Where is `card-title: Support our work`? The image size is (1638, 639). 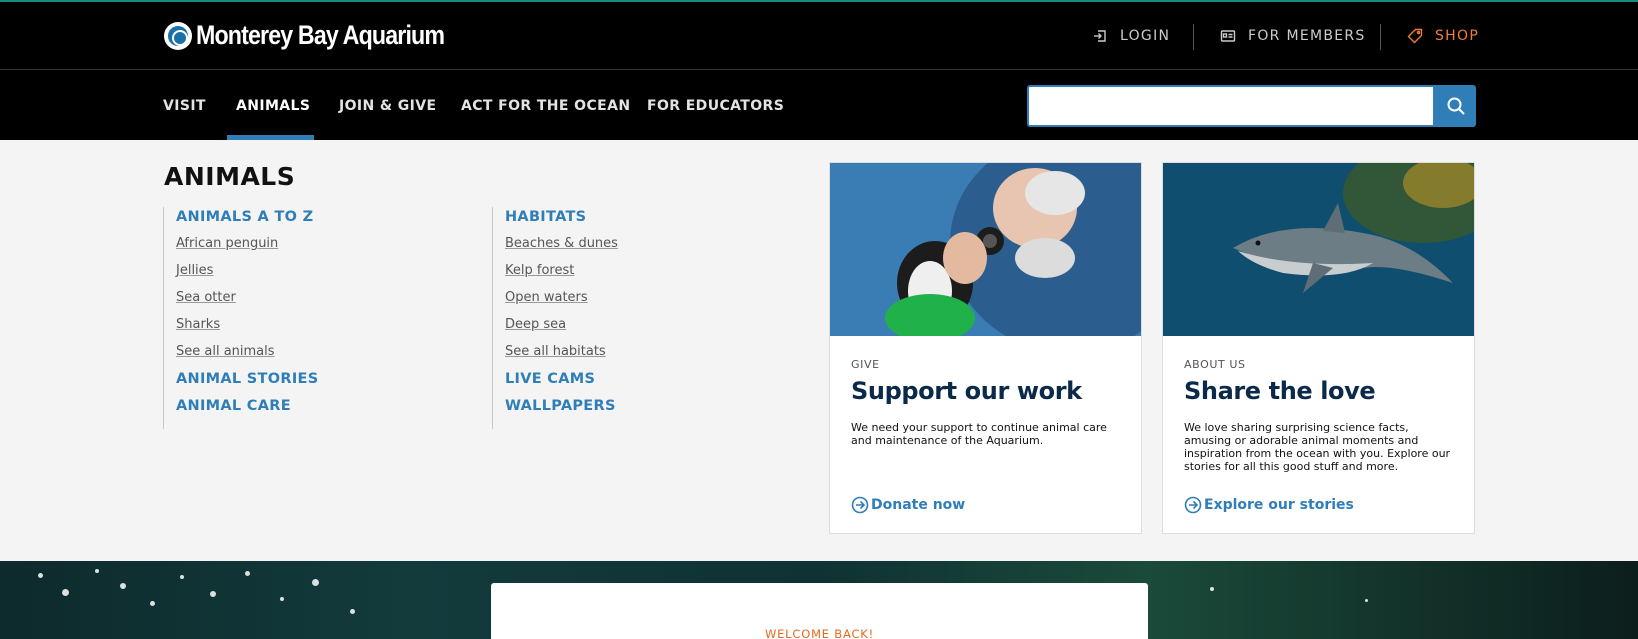
card-title: Support our work is located at coordinates (966, 391).